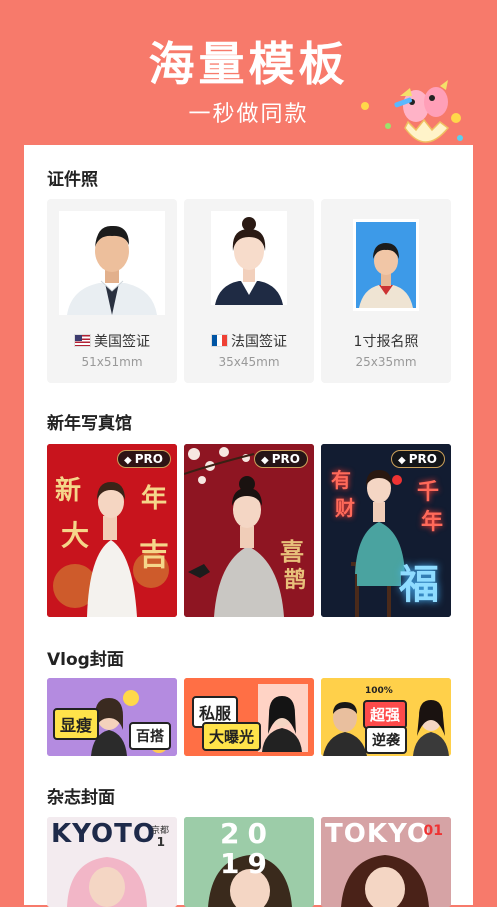  I want to click on magazine-issue: 01, so click(433, 831).